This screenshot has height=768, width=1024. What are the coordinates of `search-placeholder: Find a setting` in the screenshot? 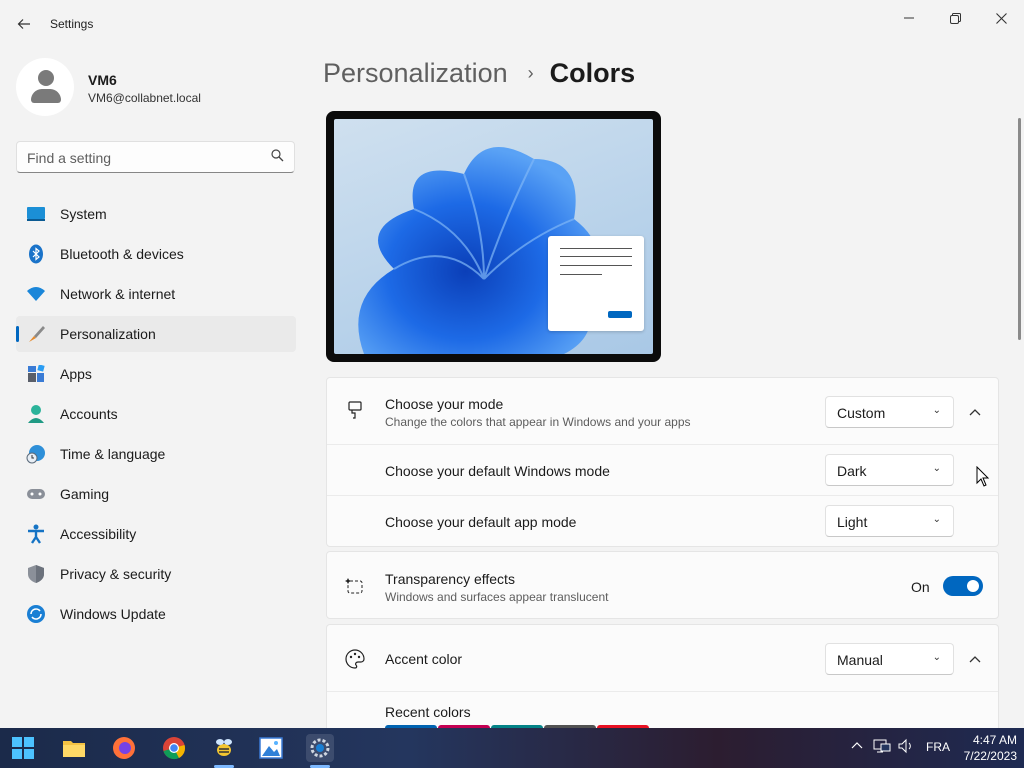 It's located at (69, 158).